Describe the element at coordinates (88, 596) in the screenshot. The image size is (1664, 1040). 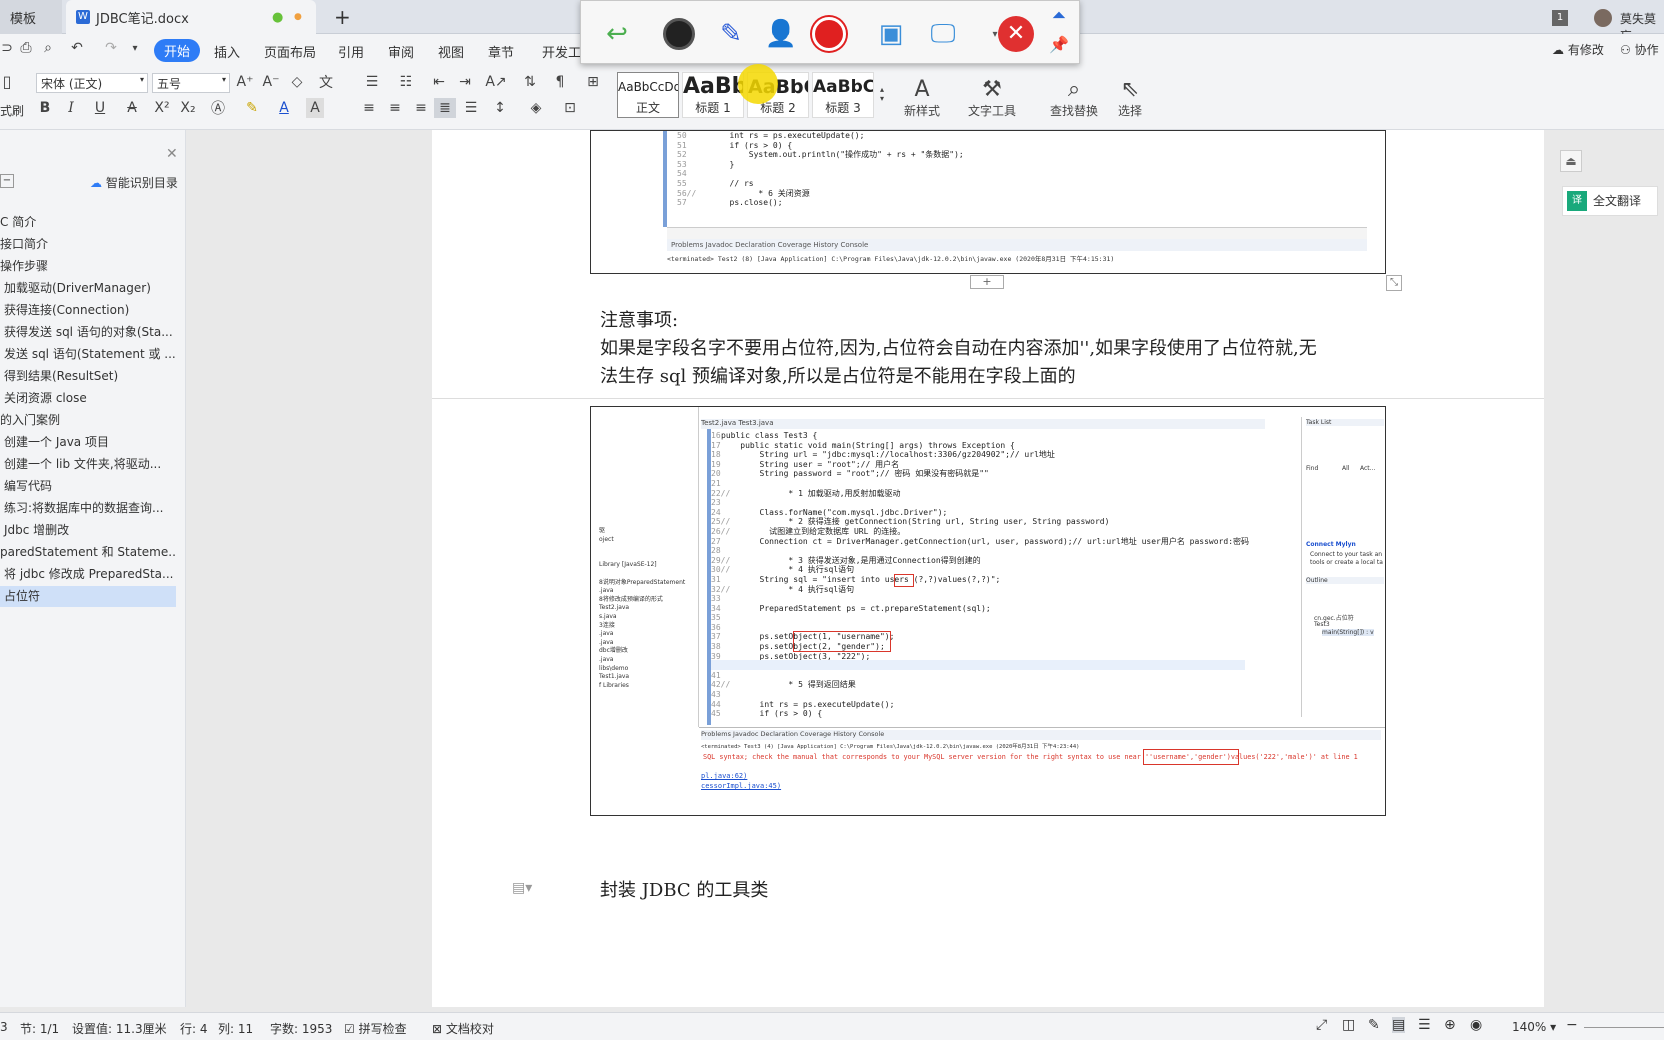
I see `toc-item: 占位符` at that location.